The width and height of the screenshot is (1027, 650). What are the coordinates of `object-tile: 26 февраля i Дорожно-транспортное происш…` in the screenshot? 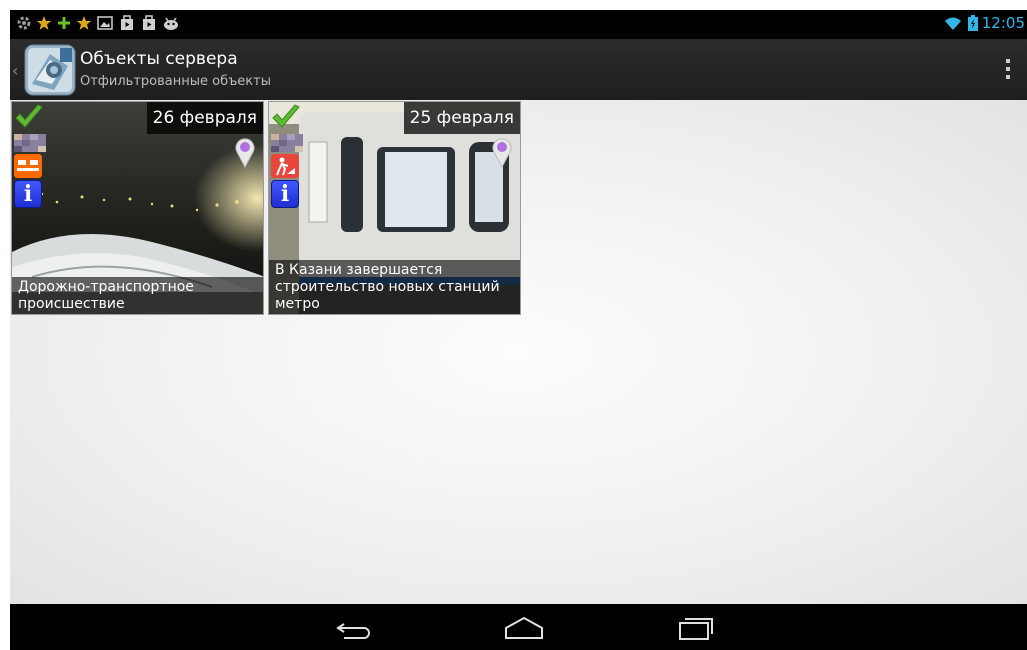 It's located at (137, 208).